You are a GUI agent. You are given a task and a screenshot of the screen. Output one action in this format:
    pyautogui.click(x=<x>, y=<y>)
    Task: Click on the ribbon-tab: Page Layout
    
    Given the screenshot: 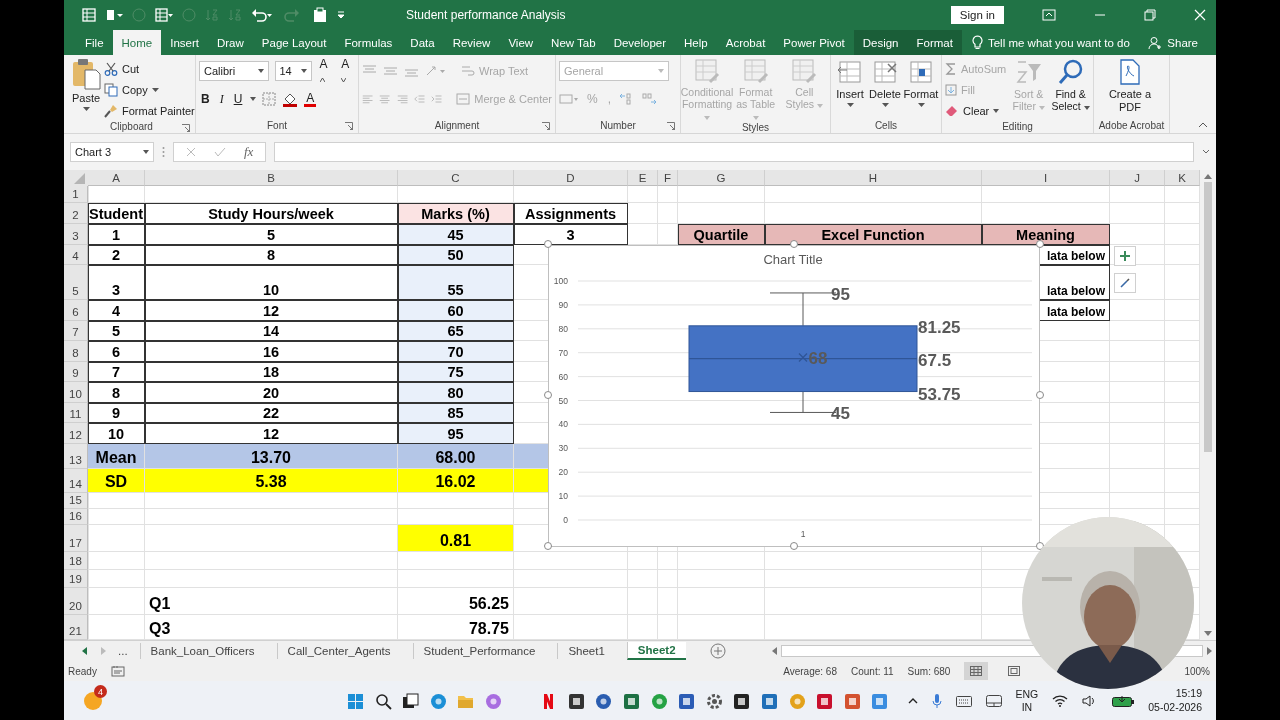 What is the action you would take?
    pyautogui.click(x=294, y=42)
    